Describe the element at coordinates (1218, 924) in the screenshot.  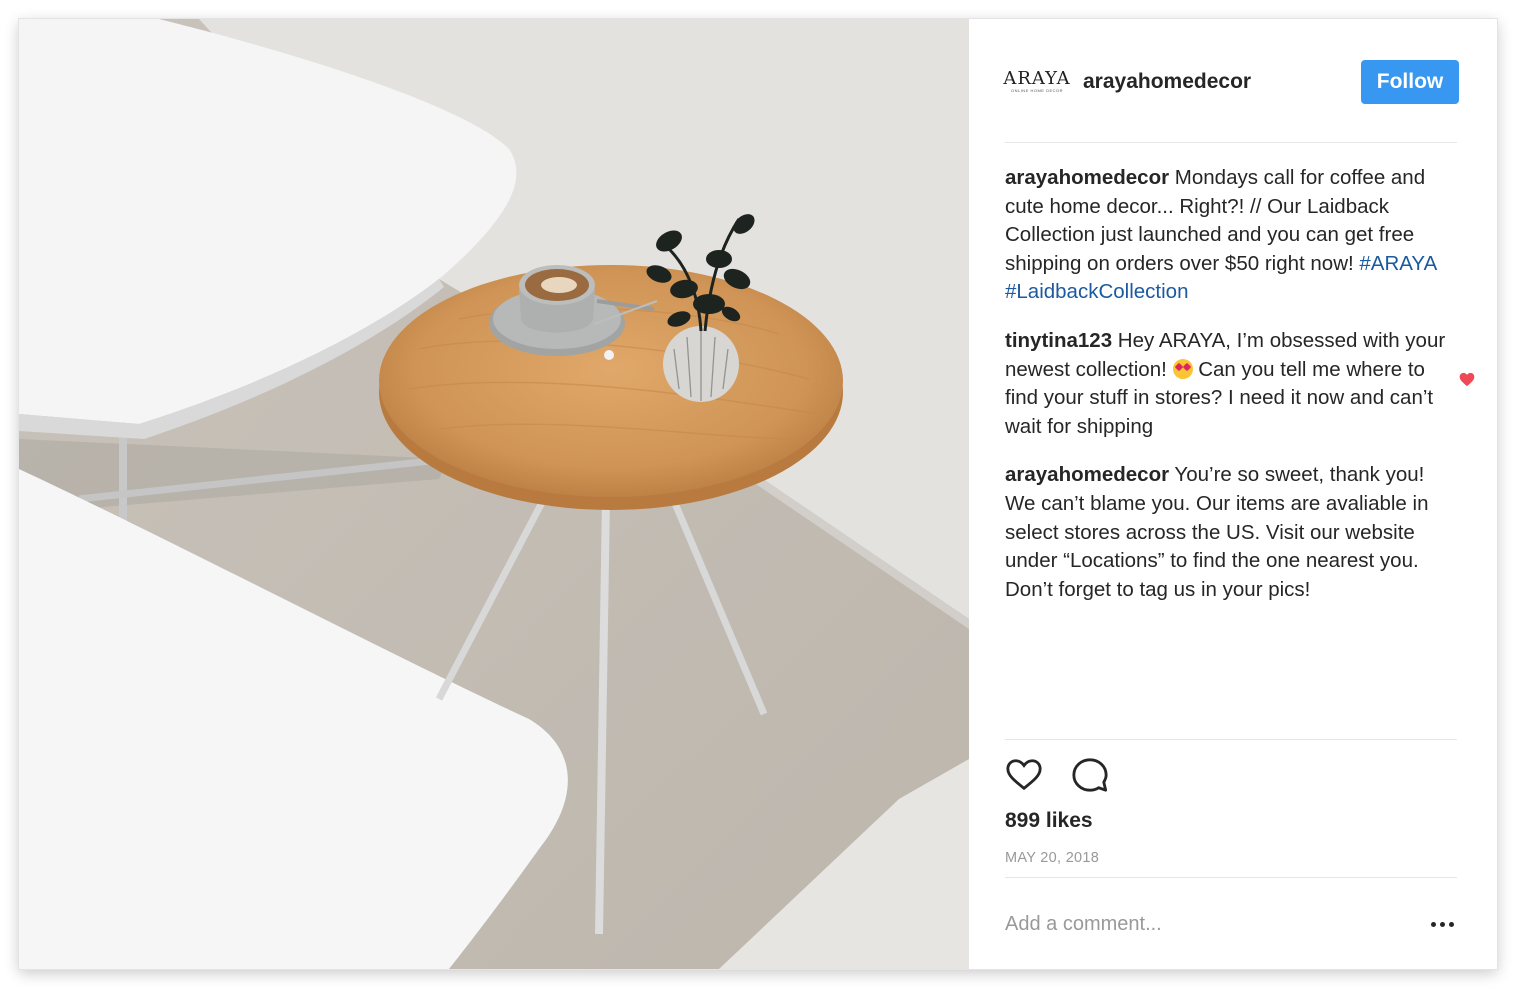
I see `add-comment-input` at that location.